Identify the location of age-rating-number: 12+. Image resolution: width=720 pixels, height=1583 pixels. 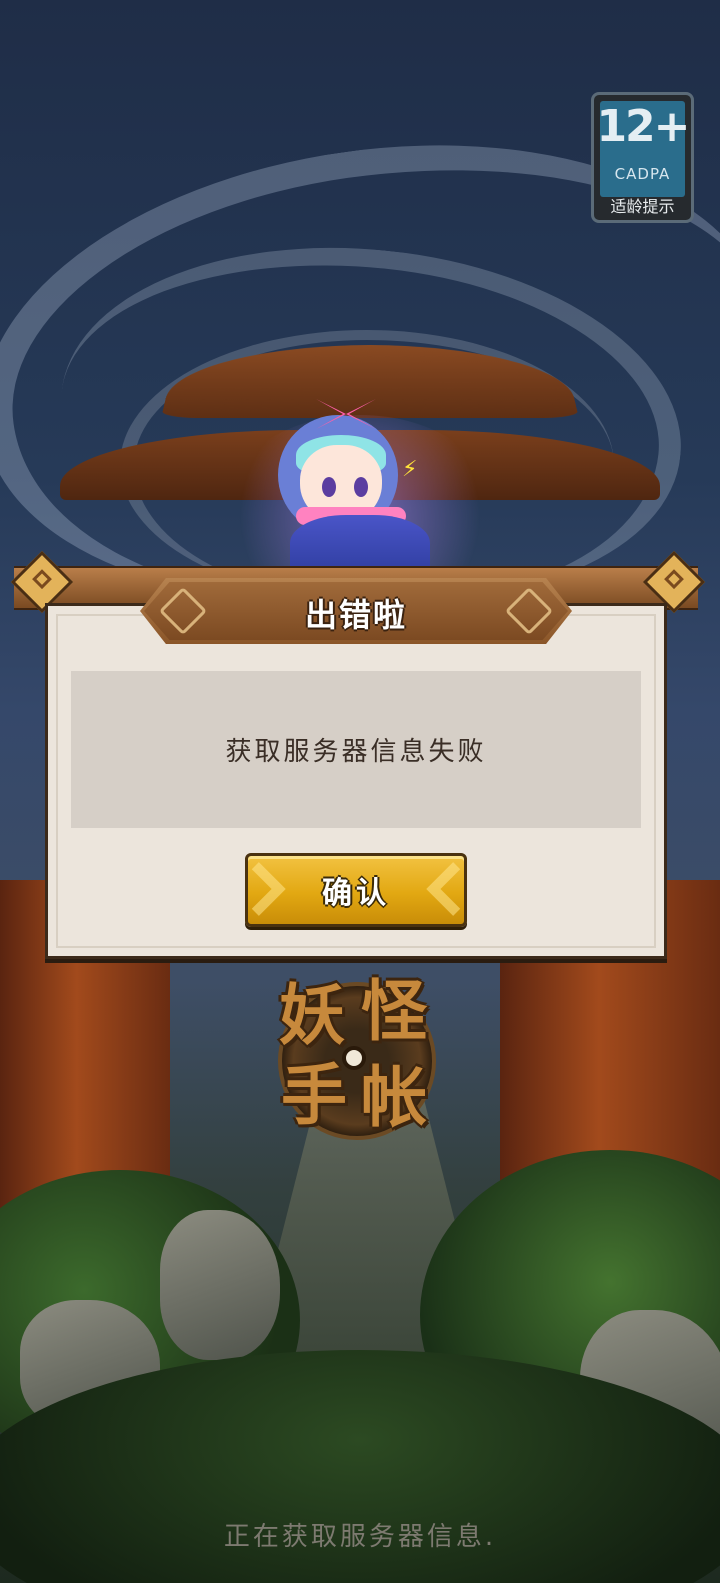
(643, 126).